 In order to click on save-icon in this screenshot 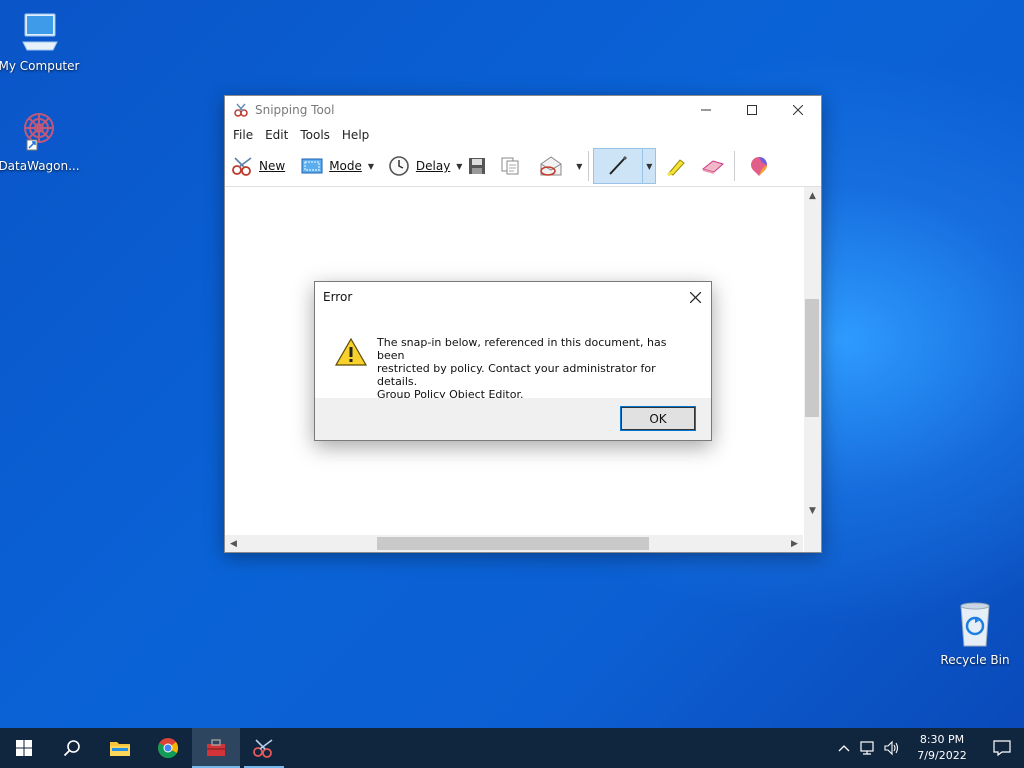, I will do `click(477, 166)`.